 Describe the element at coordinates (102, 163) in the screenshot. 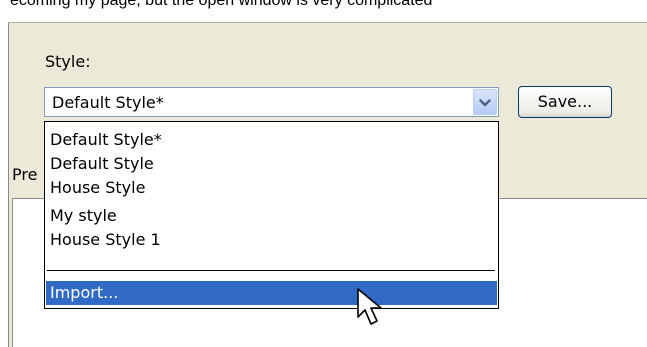

I see `dropdown-option-default-style: Default Style` at that location.